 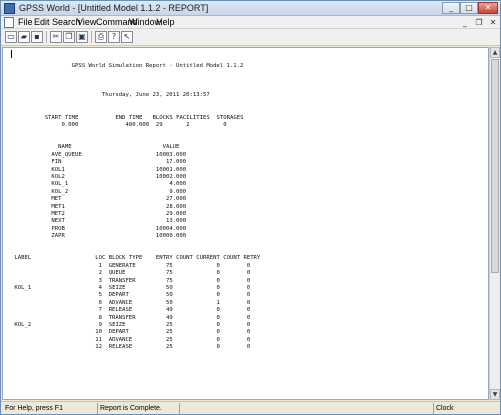 I want to click on report-timestamp: Thursday, June 23, 2011 20:13:57, so click(x=155, y=95).